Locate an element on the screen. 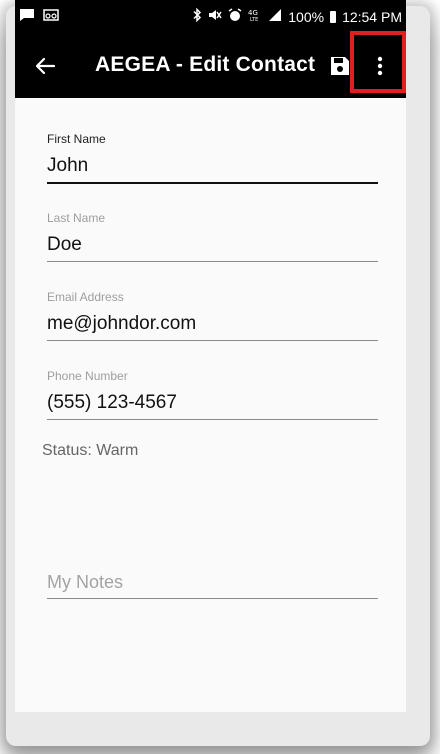 The width and height of the screenshot is (440, 754). more-vertical-icon is located at coordinates (380, 66).